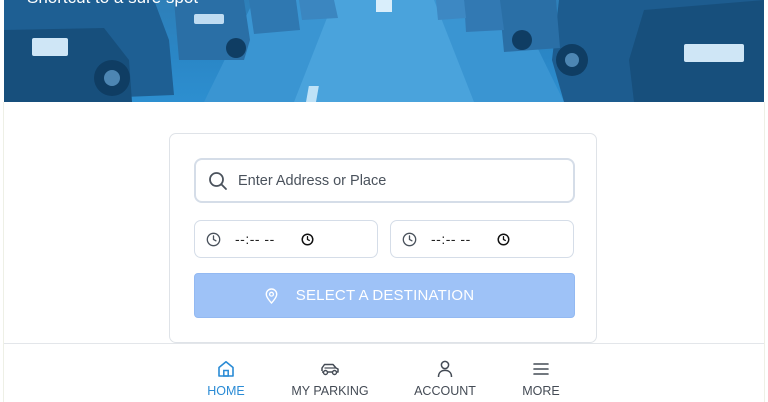 The width and height of the screenshot is (768, 402). Describe the element at coordinates (218, 181) in the screenshot. I see `search-icon` at that location.